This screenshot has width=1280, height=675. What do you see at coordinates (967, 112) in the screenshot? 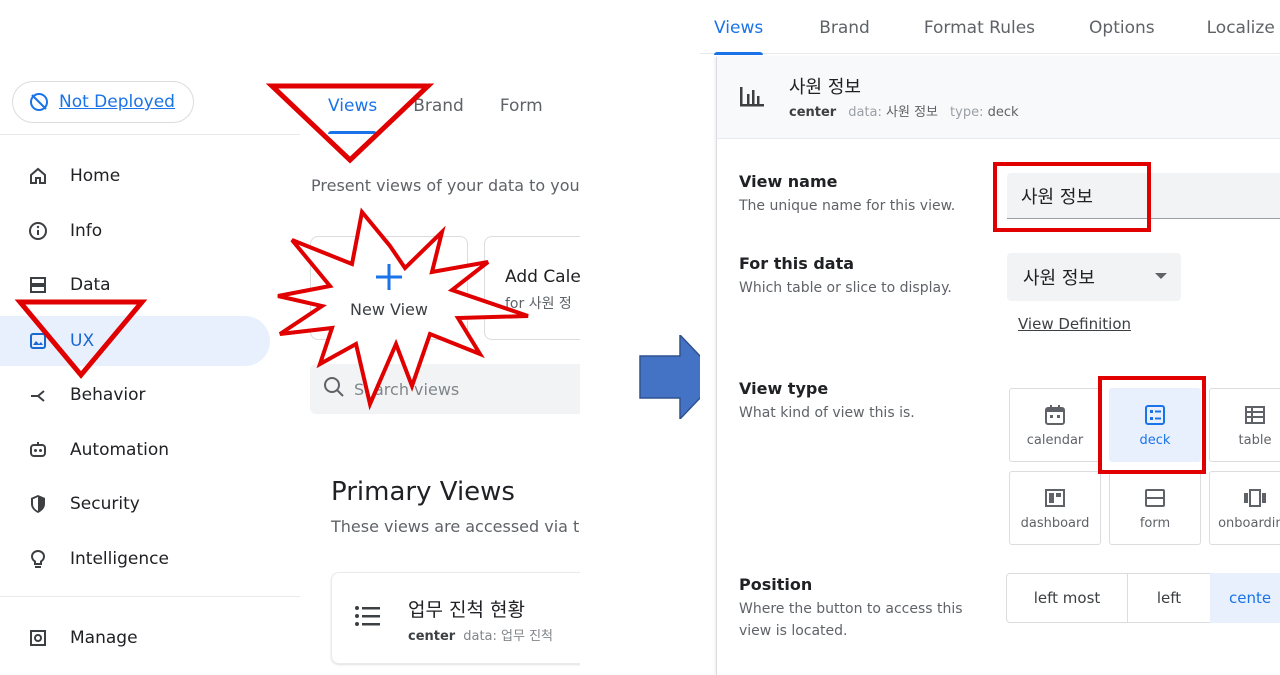
I see `header-type-label: type:` at bounding box center [967, 112].